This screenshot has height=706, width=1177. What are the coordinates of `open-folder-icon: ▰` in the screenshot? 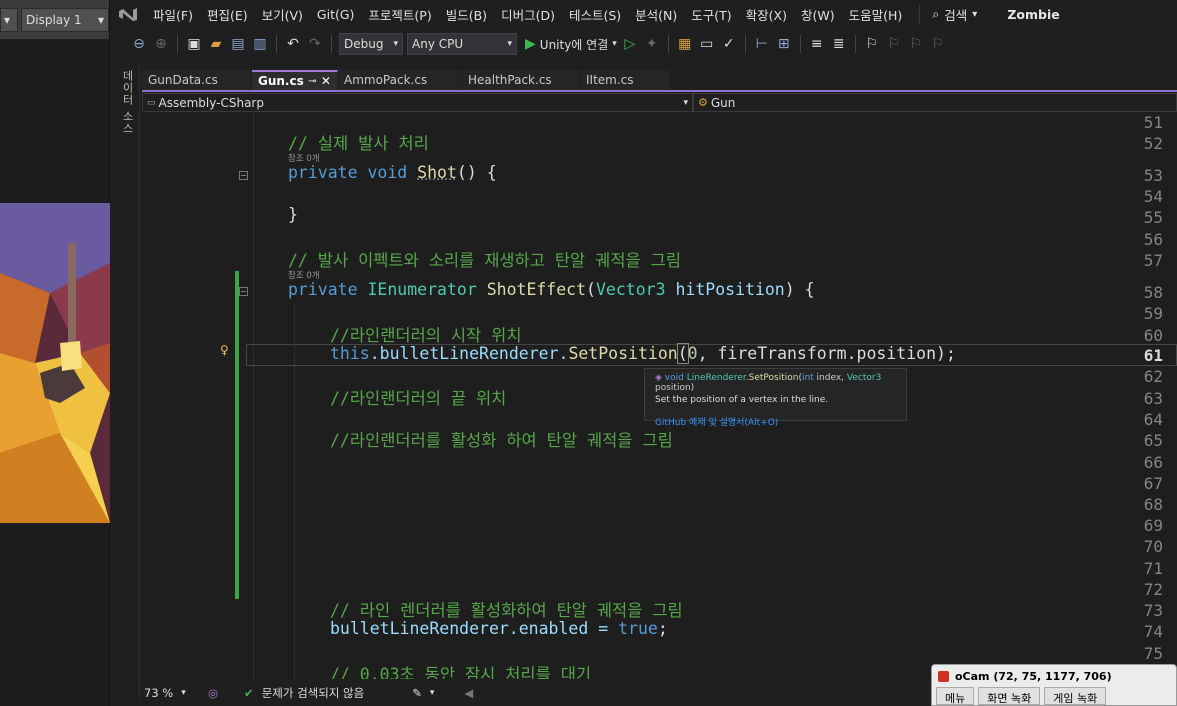 It's located at (216, 44).